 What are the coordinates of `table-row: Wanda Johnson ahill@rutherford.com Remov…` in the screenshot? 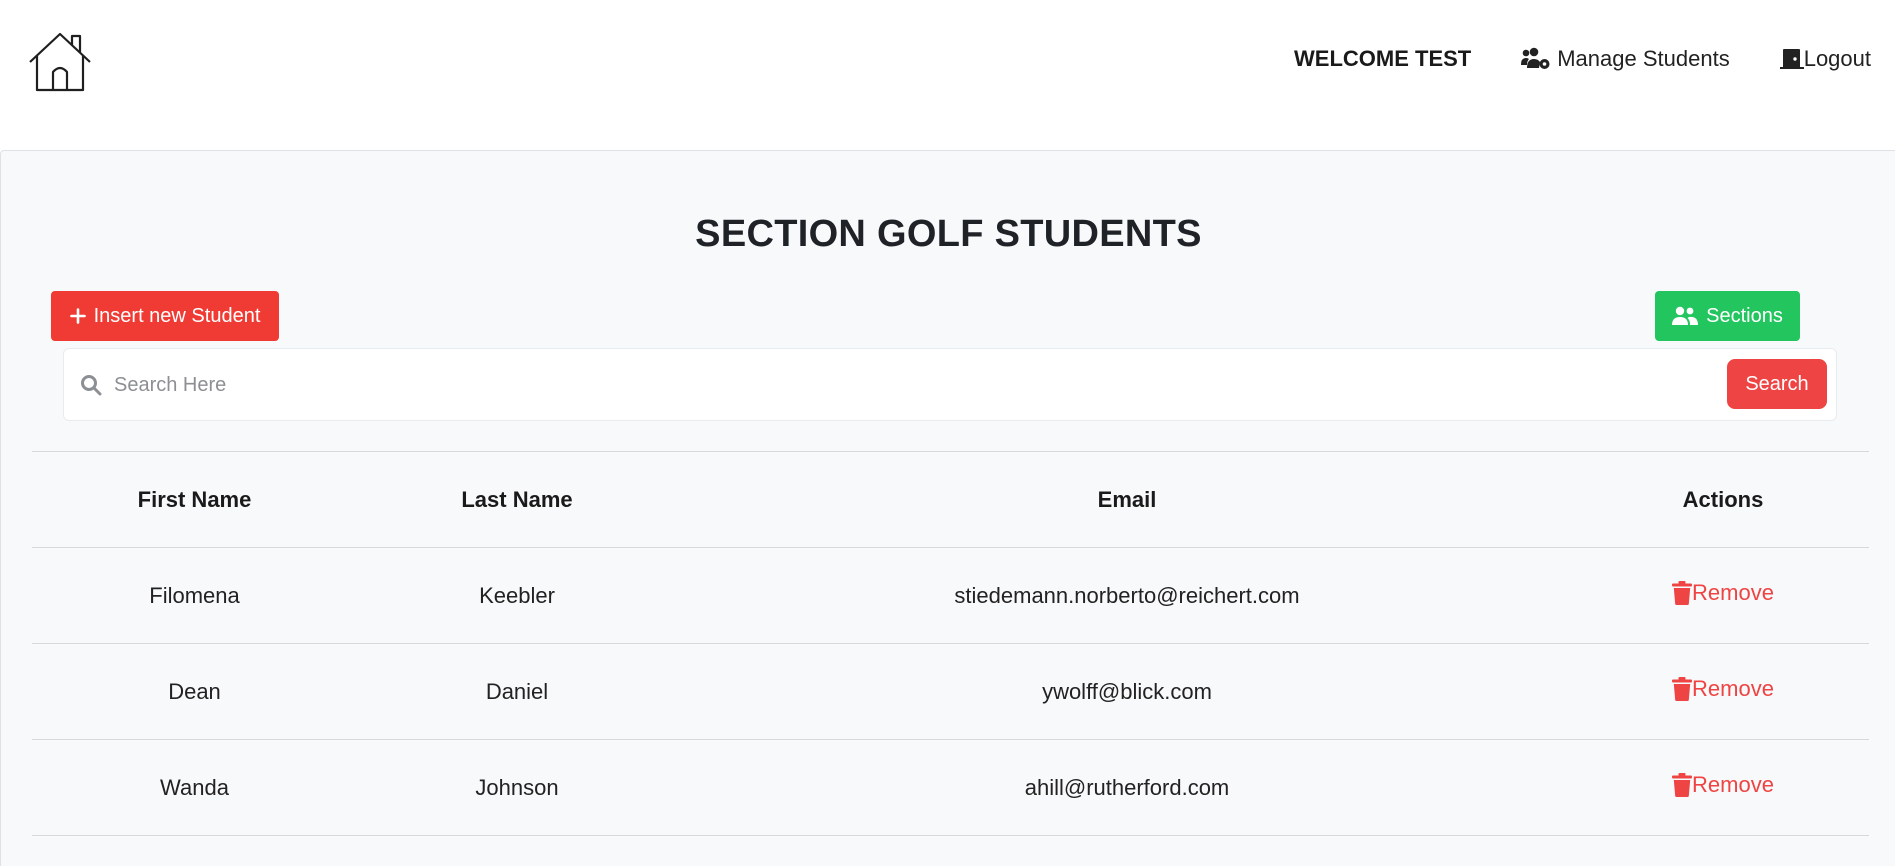 It's located at (950, 787).